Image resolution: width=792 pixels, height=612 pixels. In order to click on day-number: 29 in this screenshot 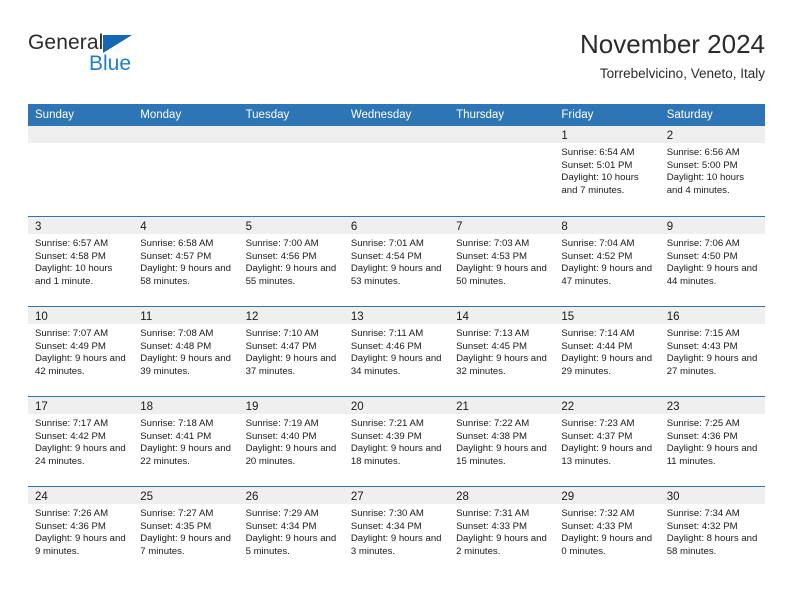, I will do `click(568, 497)`.